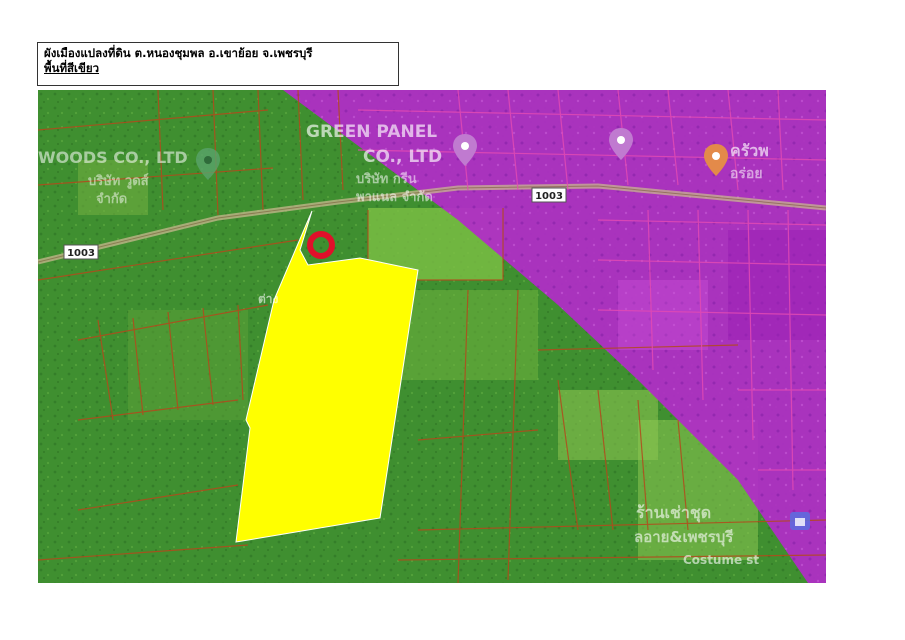 The height and width of the screenshot is (640, 905). Describe the element at coordinates (113, 157) in the screenshot. I see `woods-label: WOODS CO., LTD` at that location.